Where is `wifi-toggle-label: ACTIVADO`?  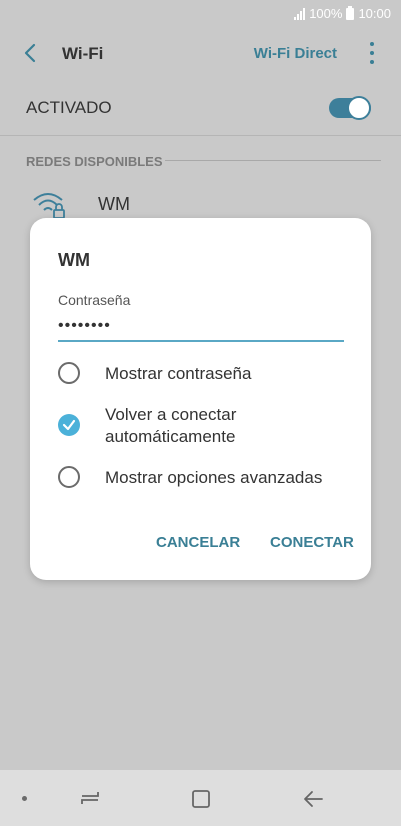
wifi-toggle-label: ACTIVADO is located at coordinates (69, 107).